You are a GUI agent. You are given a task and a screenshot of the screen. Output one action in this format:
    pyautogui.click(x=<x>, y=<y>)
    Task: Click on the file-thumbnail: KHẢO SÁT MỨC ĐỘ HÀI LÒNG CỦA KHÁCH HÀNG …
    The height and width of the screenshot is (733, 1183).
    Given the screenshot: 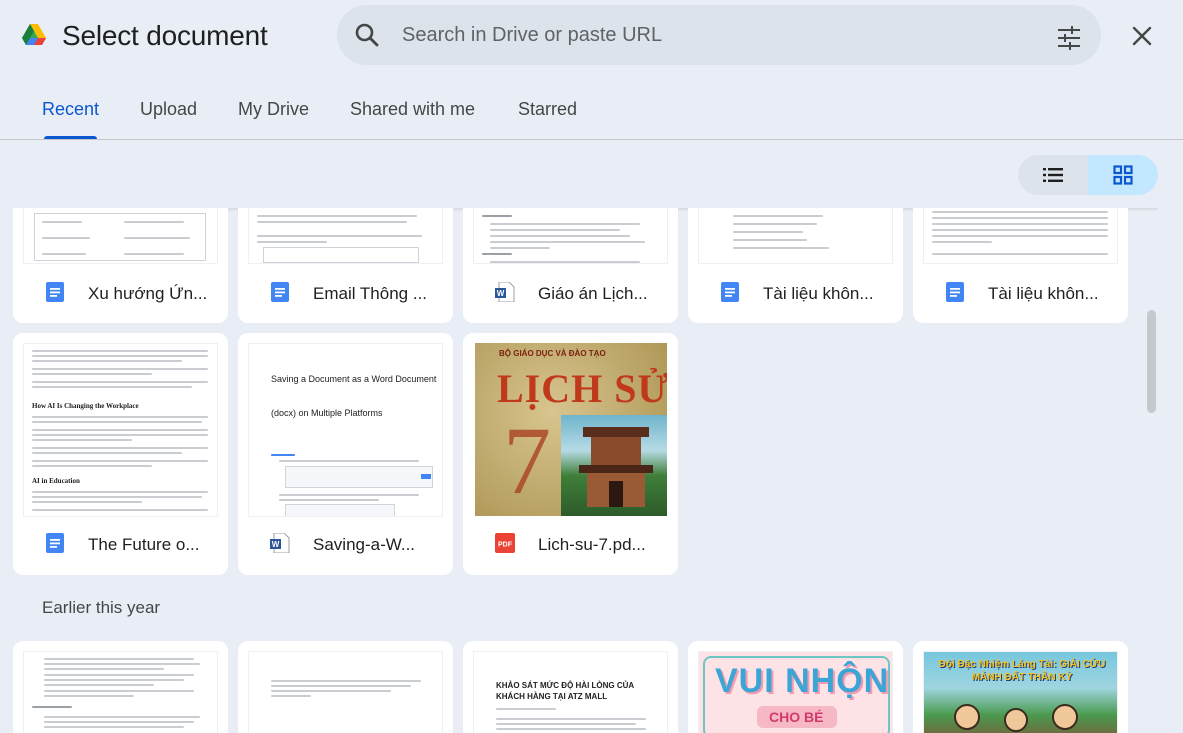 What is the action you would take?
    pyautogui.click(x=570, y=692)
    